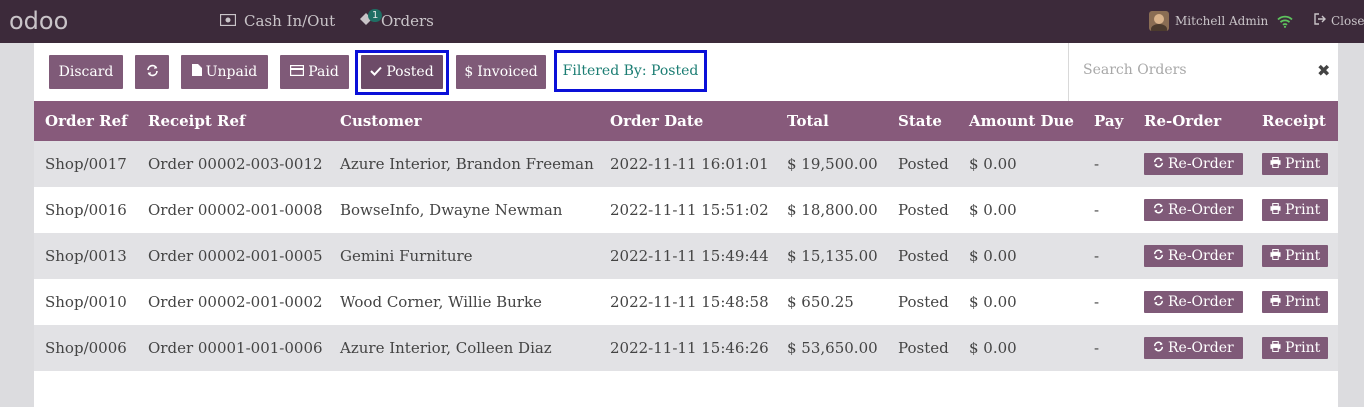  What do you see at coordinates (86, 164) in the screenshot?
I see `cell-order-ref: Shop/0017` at bounding box center [86, 164].